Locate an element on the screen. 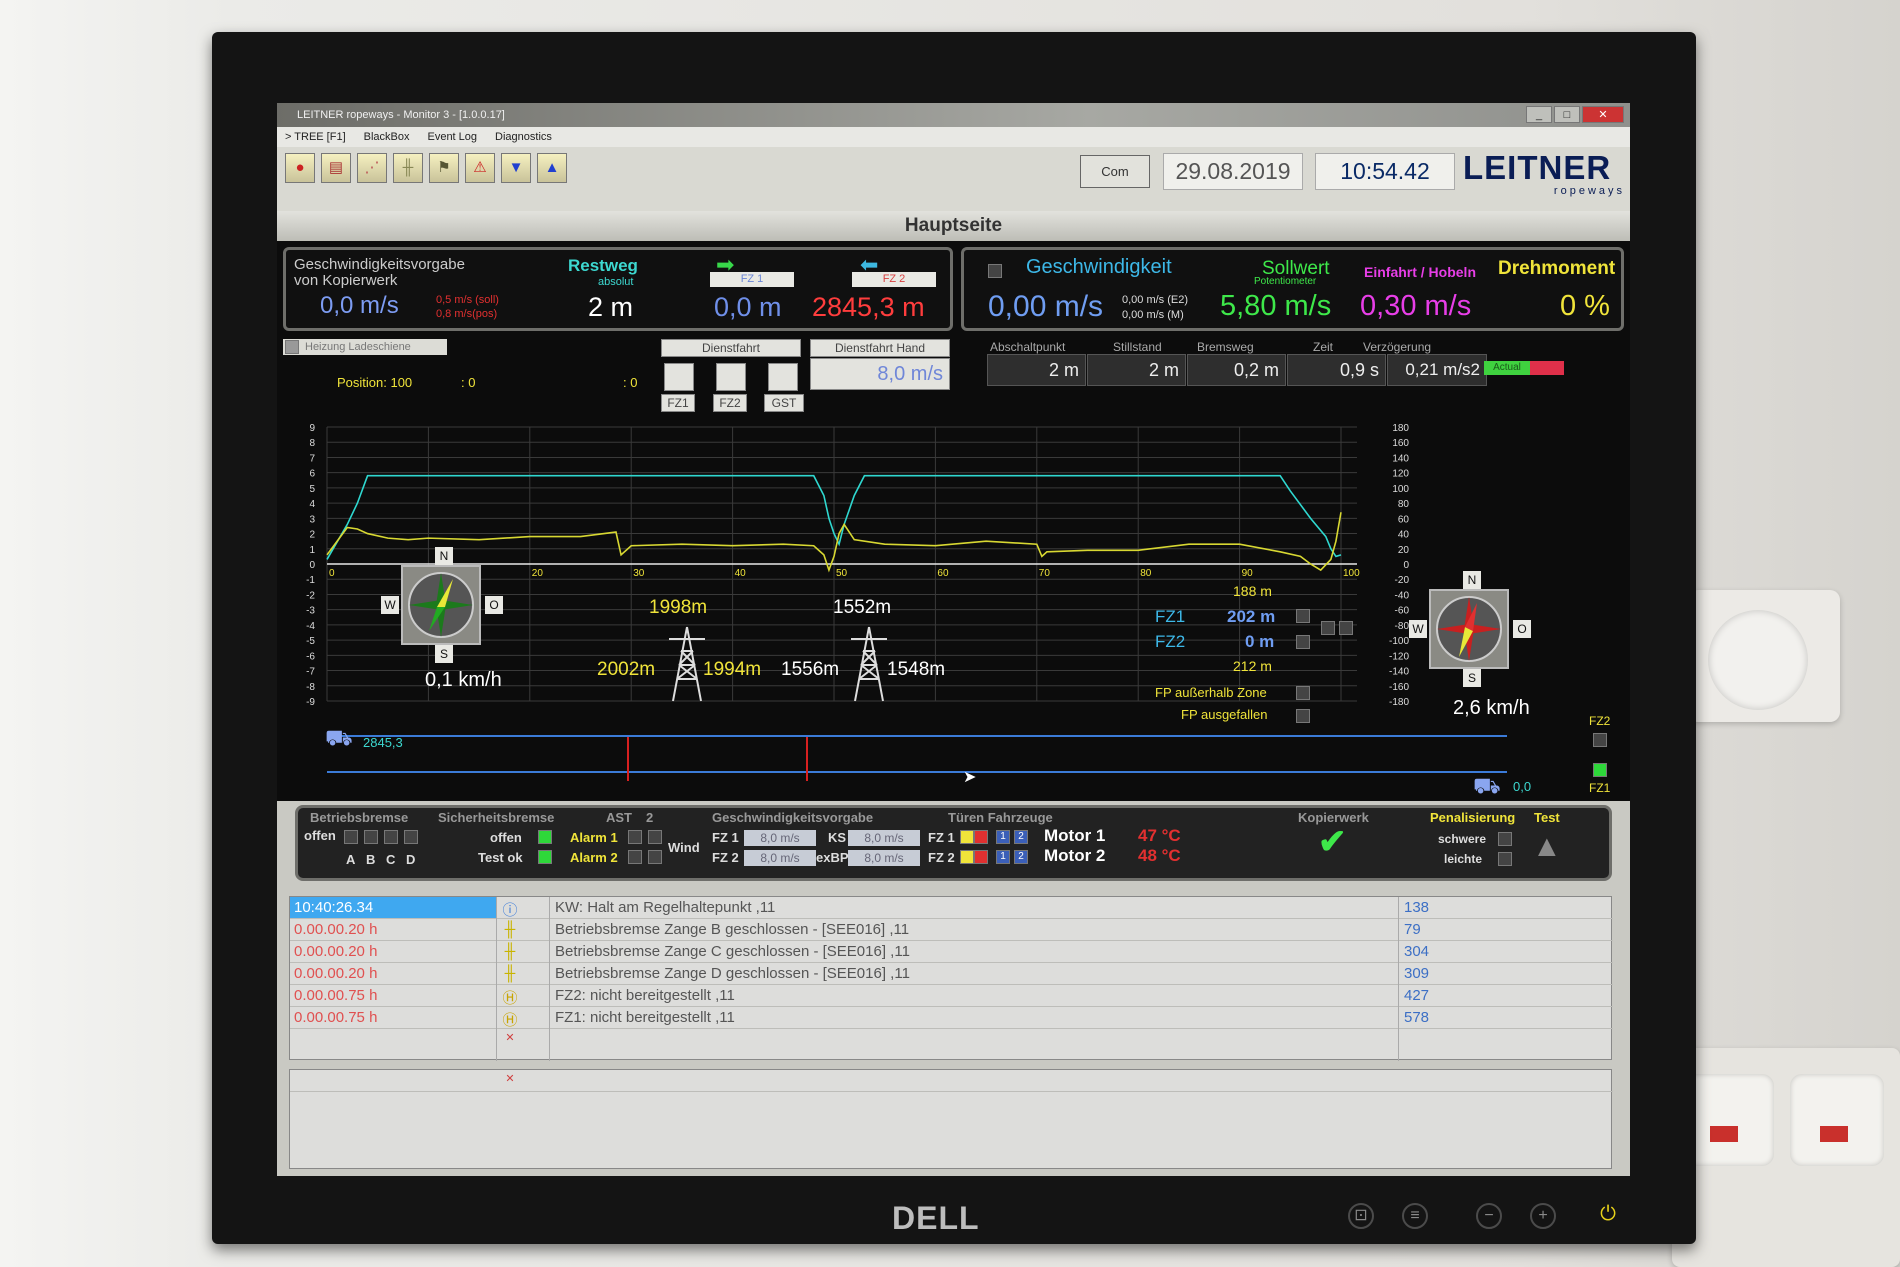  motor1-label: Motor 1 is located at coordinates (1075, 835).